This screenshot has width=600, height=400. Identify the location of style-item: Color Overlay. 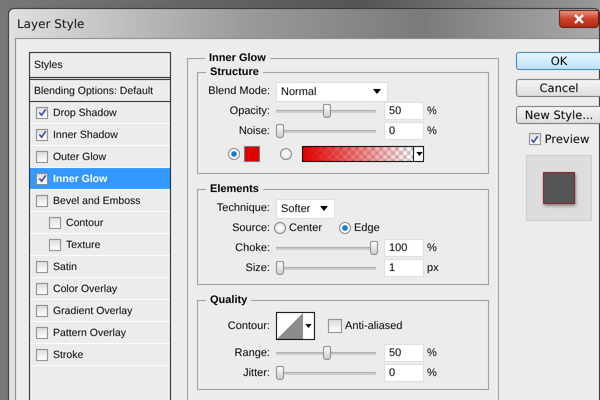
(100, 289).